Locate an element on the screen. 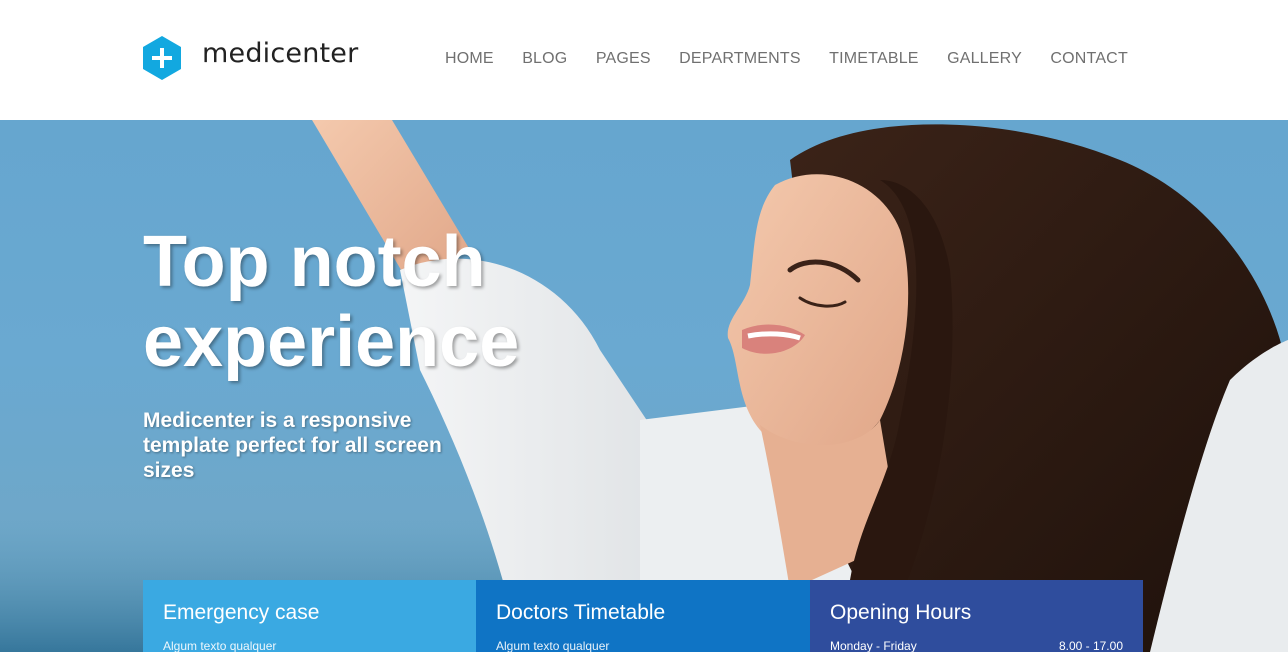 This screenshot has height=652, width=1288. box-title: Opening Hours is located at coordinates (901, 612).